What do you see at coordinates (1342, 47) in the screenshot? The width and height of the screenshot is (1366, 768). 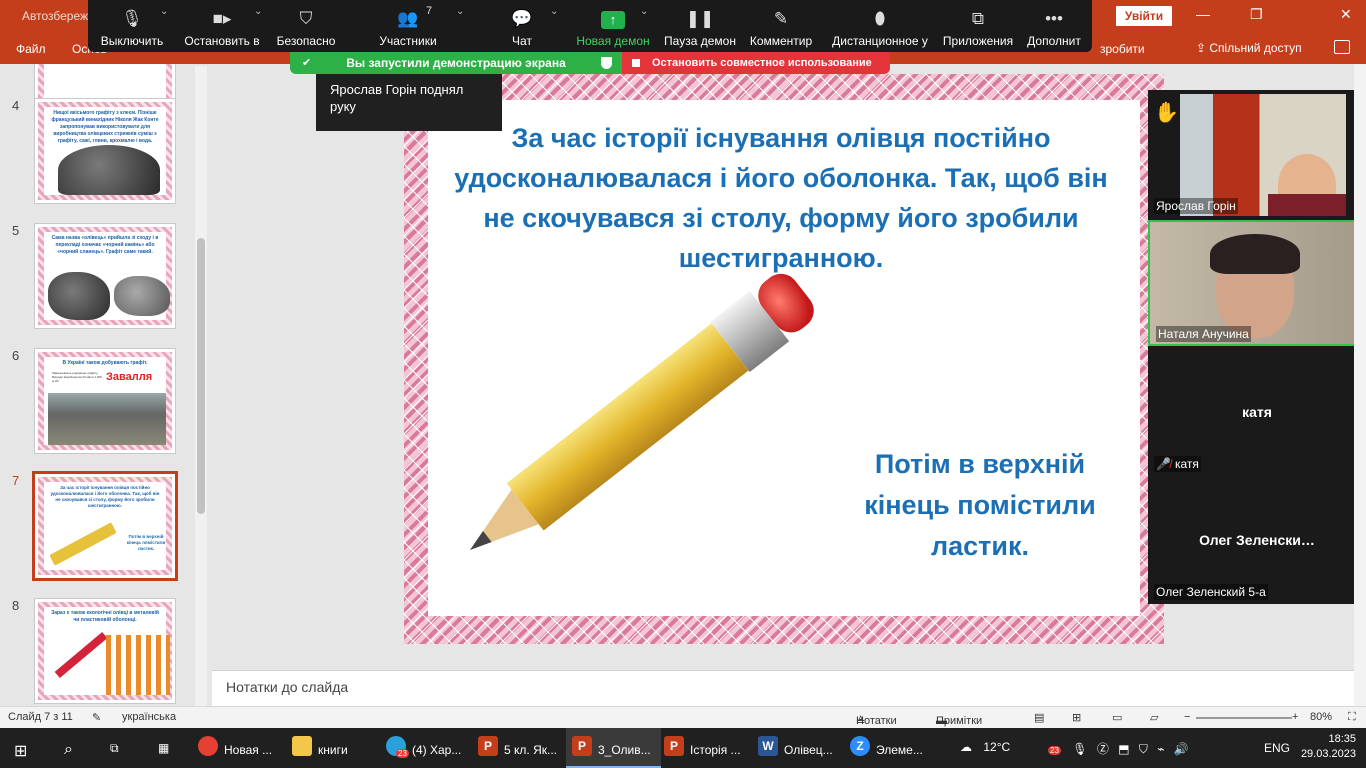 I see `comments-icon` at bounding box center [1342, 47].